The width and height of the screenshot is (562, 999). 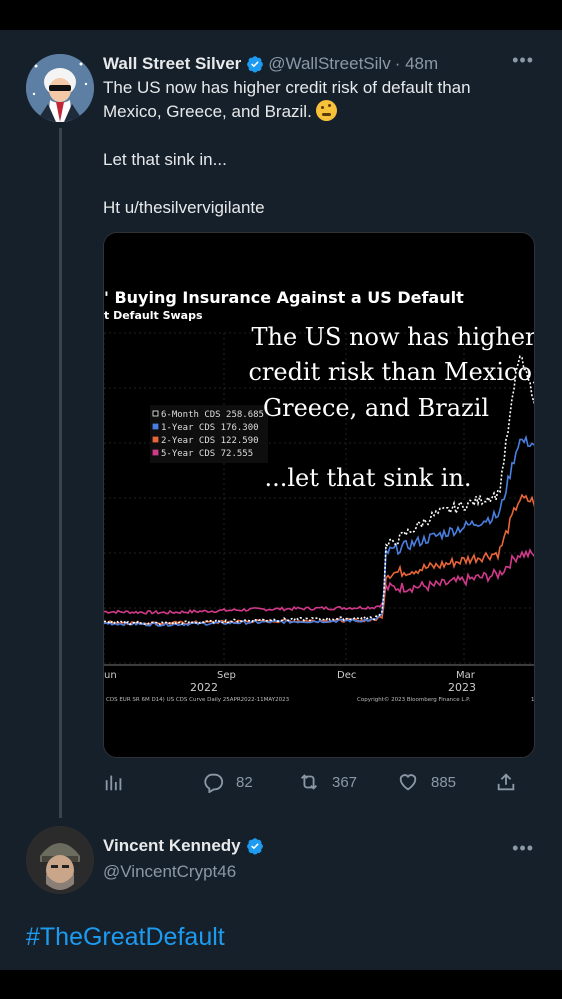 What do you see at coordinates (327, 782) in the screenshot?
I see `retweet-button: 367` at bounding box center [327, 782].